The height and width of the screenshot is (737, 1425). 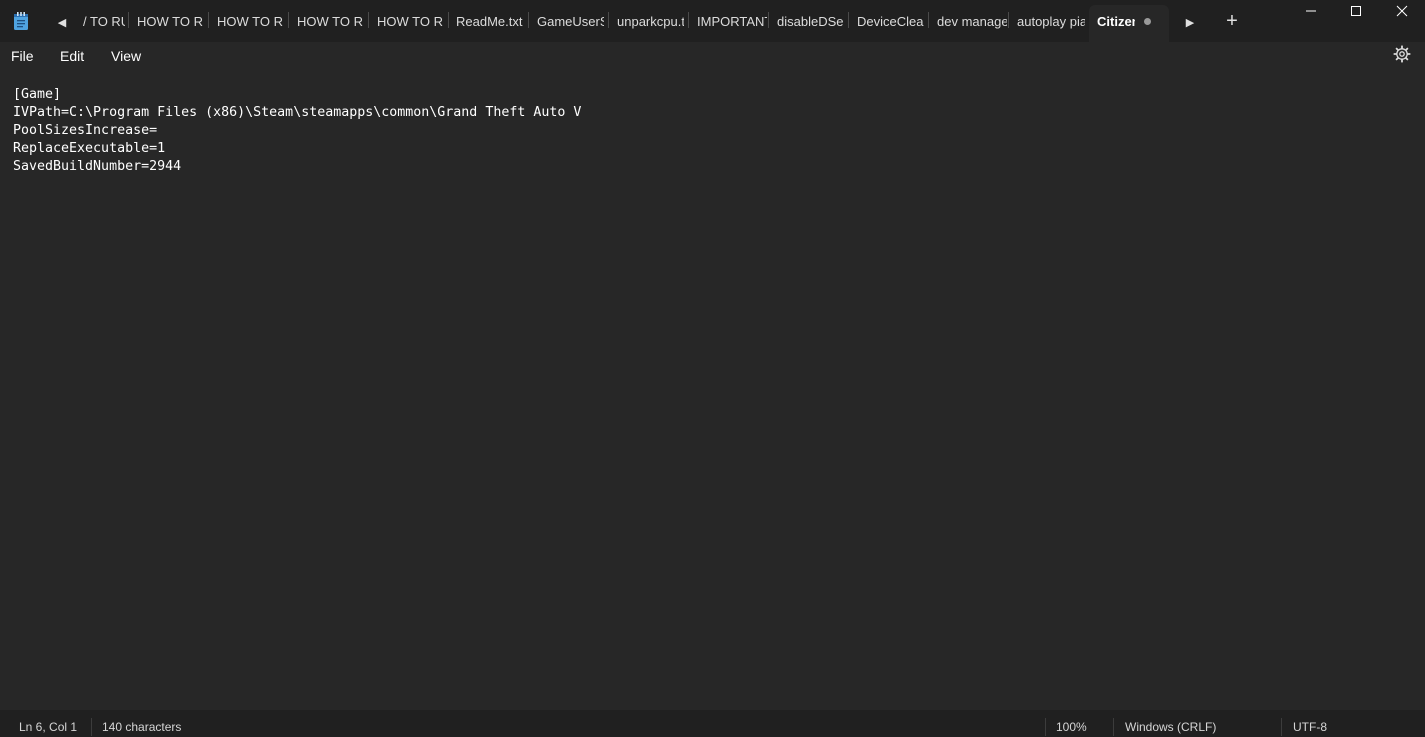 What do you see at coordinates (89, 148) in the screenshot?
I see `editor-line: ReplaceExecutable=1` at bounding box center [89, 148].